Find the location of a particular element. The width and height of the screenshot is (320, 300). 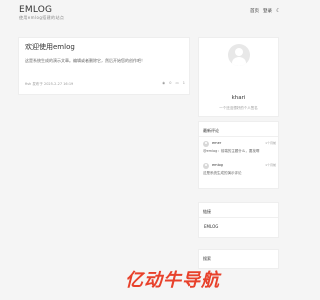

comment-author: emer is located at coordinates (217, 143).